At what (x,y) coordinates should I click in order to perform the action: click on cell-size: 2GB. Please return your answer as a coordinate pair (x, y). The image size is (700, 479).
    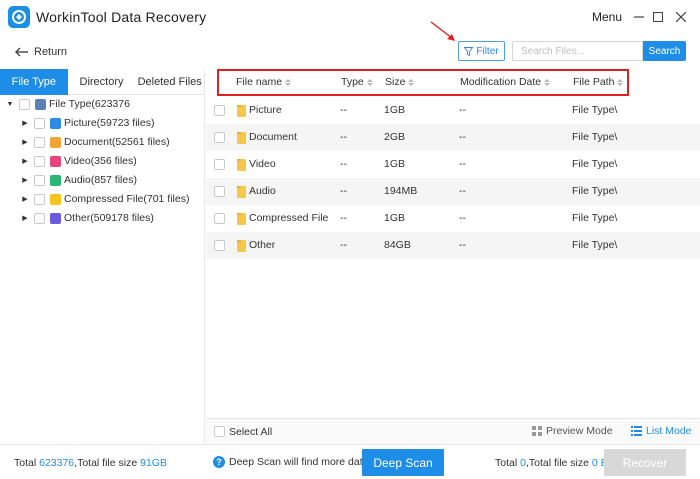
    Looking at the image, I should click on (395, 137).